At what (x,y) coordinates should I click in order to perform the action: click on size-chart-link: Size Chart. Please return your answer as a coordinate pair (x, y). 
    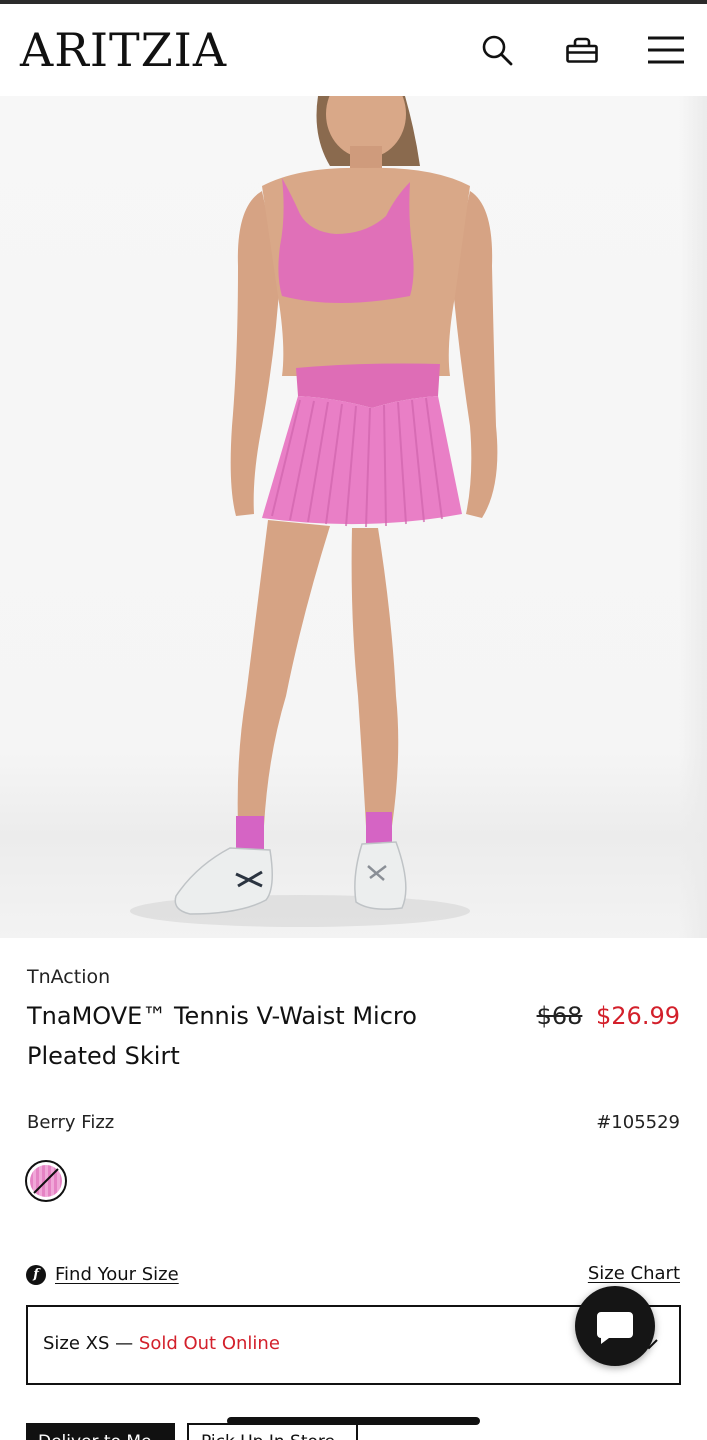
    Looking at the image, I should click on (634, 1273).